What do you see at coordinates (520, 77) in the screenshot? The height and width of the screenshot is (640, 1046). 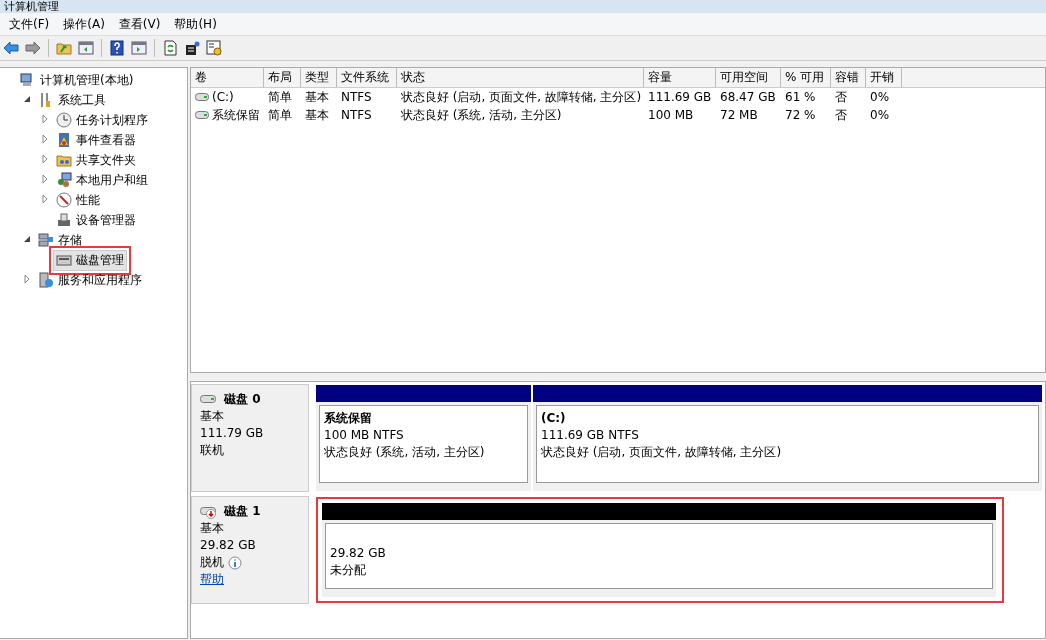 I see `column-header: 状态` at bounding box center [520, 77].